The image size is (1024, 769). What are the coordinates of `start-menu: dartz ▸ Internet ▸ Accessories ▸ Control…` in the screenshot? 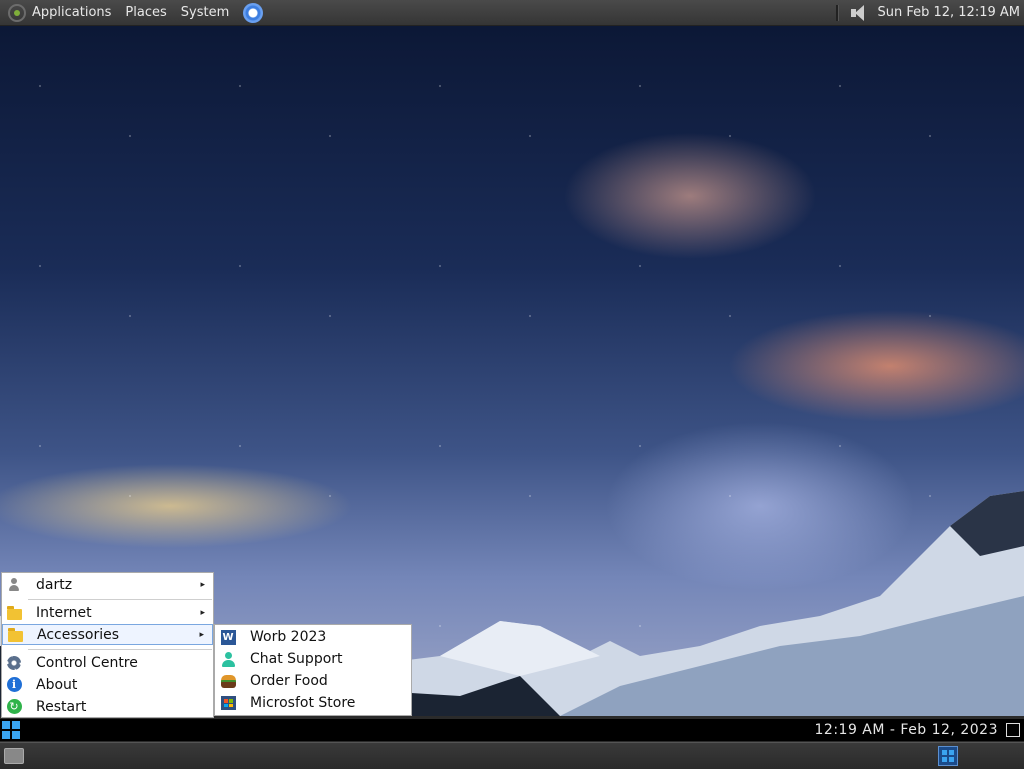 It's located at (107, 645).